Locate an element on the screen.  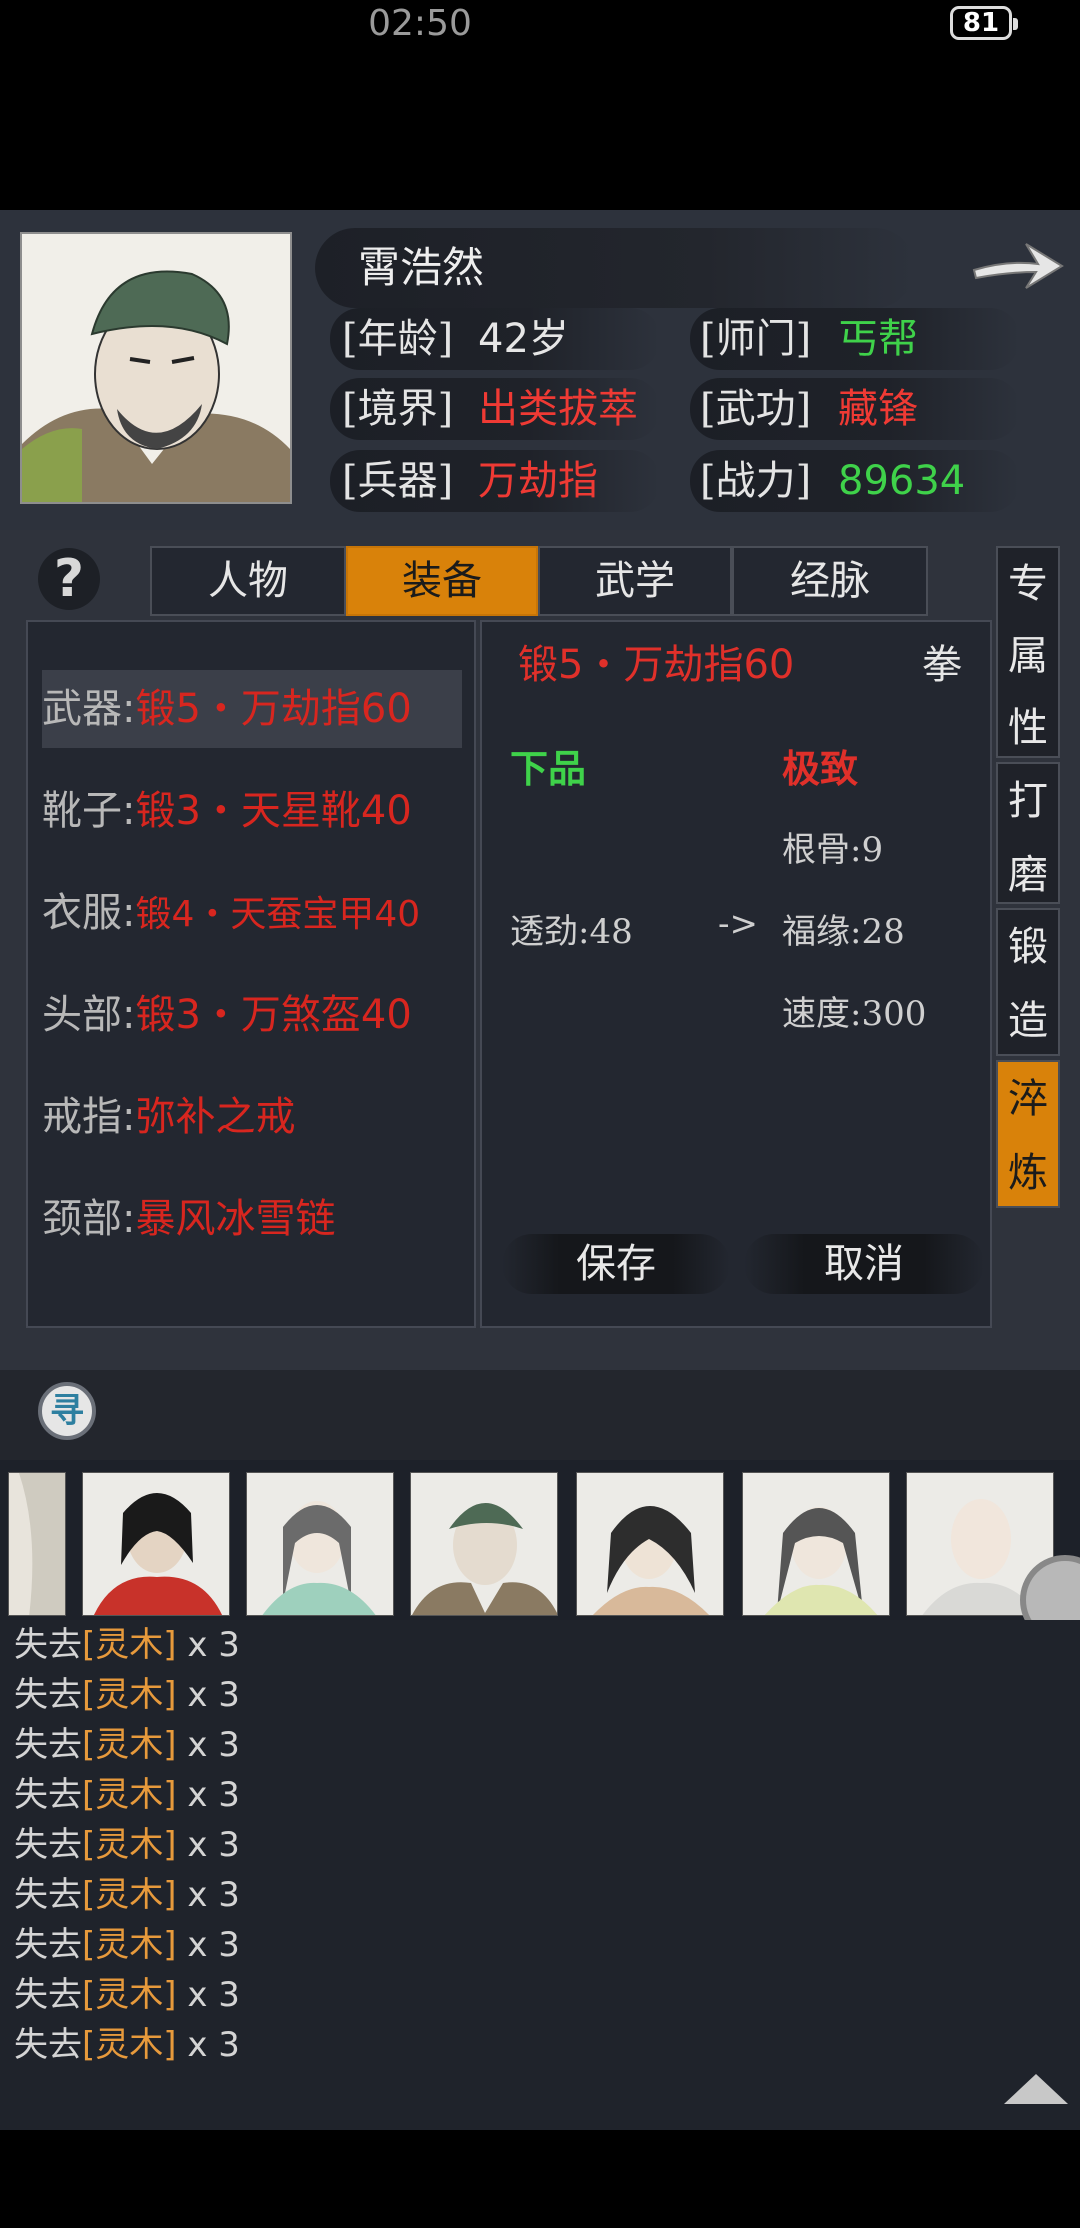
status-clock: 02:50 is located at coordinates (420, 23).